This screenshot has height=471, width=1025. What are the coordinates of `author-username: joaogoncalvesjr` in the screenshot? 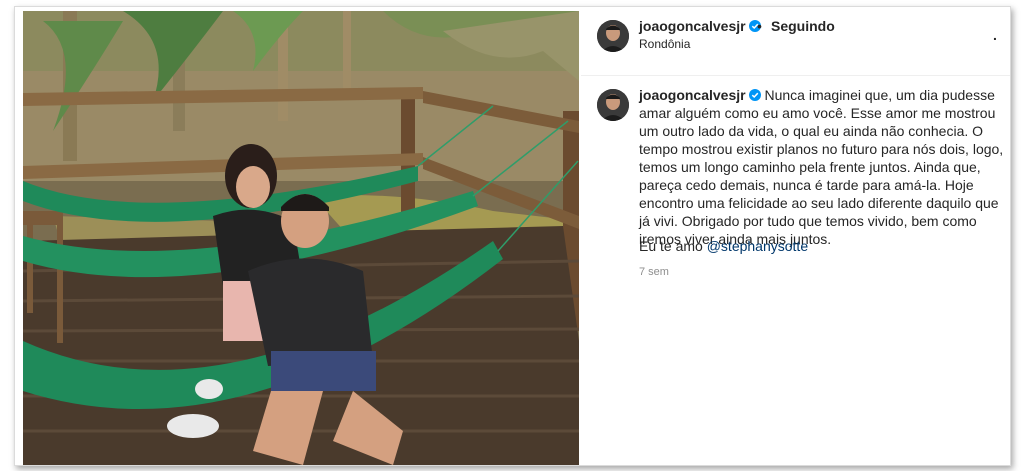 It's located at (692, 26).